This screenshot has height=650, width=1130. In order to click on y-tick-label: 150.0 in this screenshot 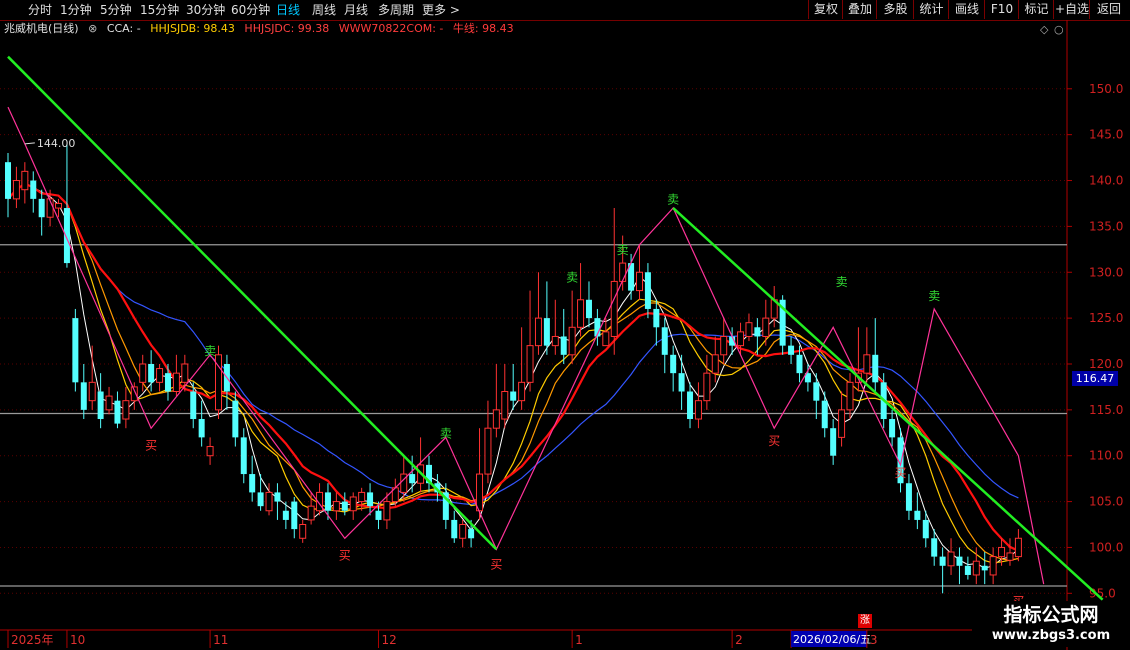, I will do `click(1106, 89)`.